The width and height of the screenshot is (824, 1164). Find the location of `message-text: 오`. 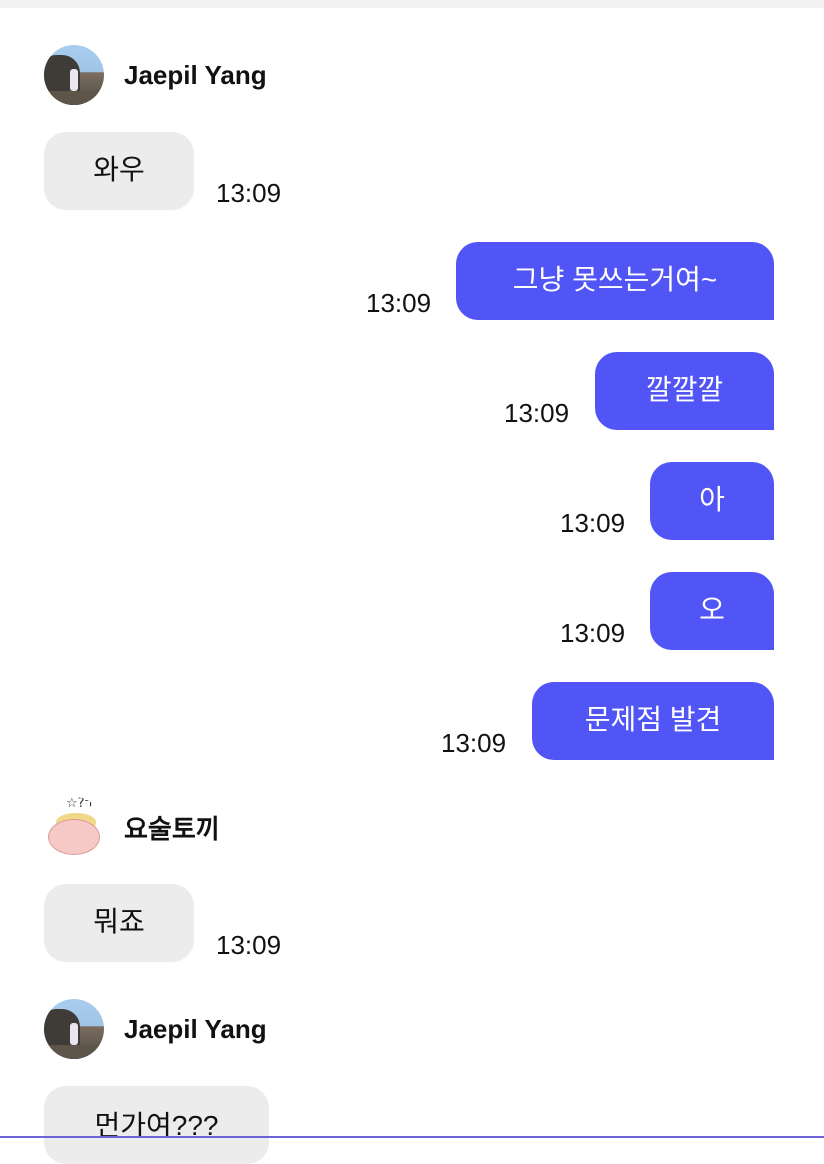

message-text: 오 is located at coordinates (712, 609).